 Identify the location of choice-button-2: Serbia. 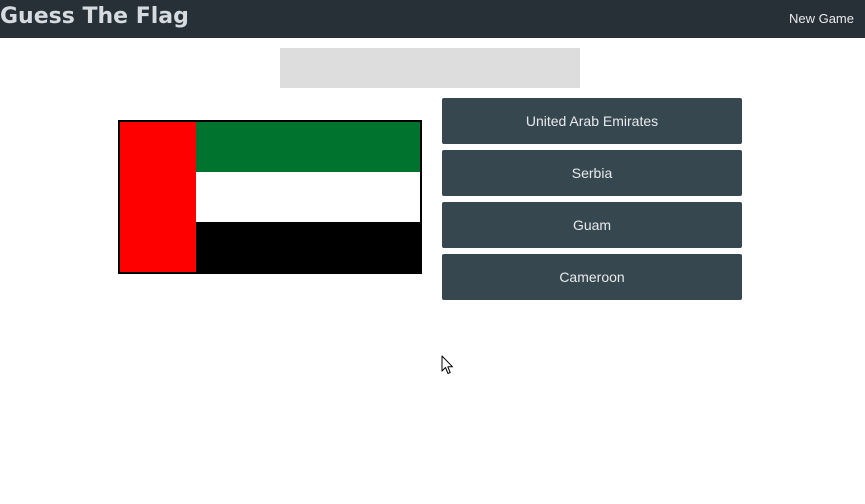
(592, 173).